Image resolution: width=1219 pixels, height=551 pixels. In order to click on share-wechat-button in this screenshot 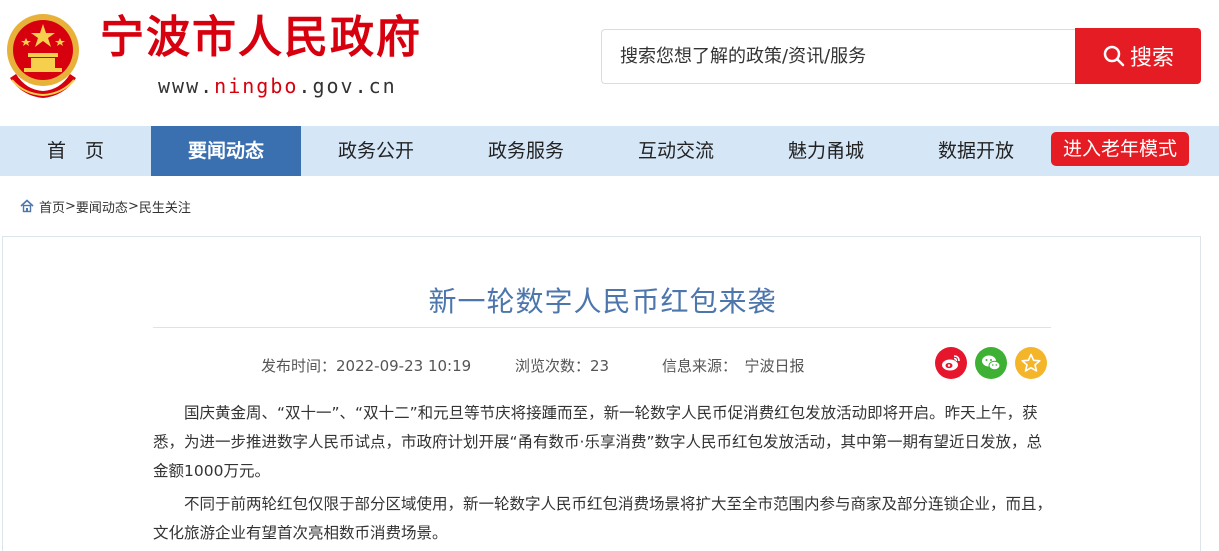, I will do `click(991, 363)`.